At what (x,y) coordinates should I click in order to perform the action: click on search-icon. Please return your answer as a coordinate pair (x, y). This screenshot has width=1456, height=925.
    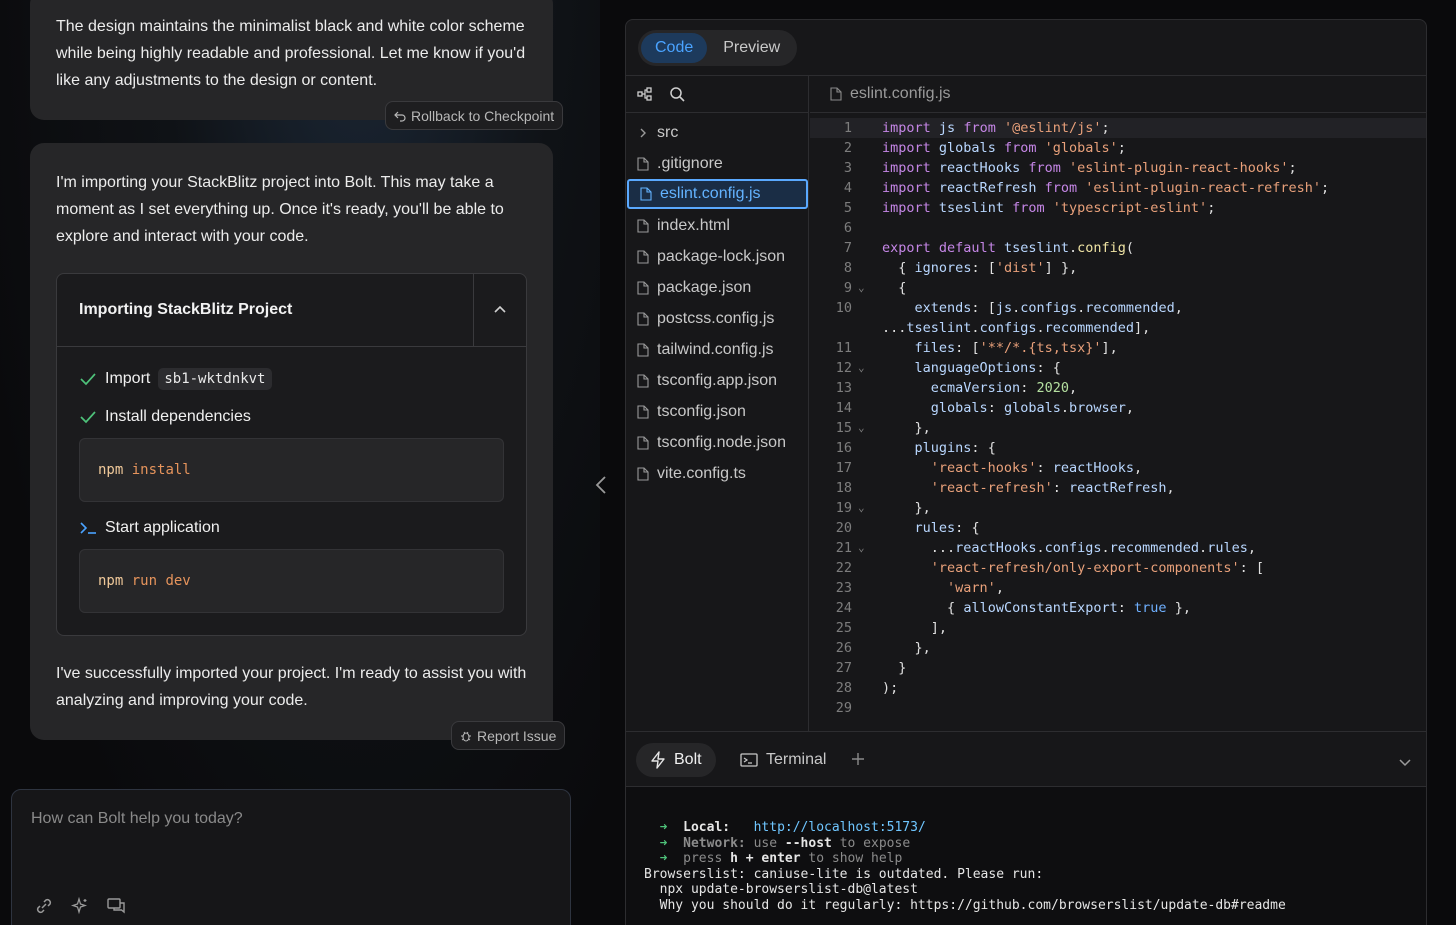
    Looking at the image, I should click on (677, 94).